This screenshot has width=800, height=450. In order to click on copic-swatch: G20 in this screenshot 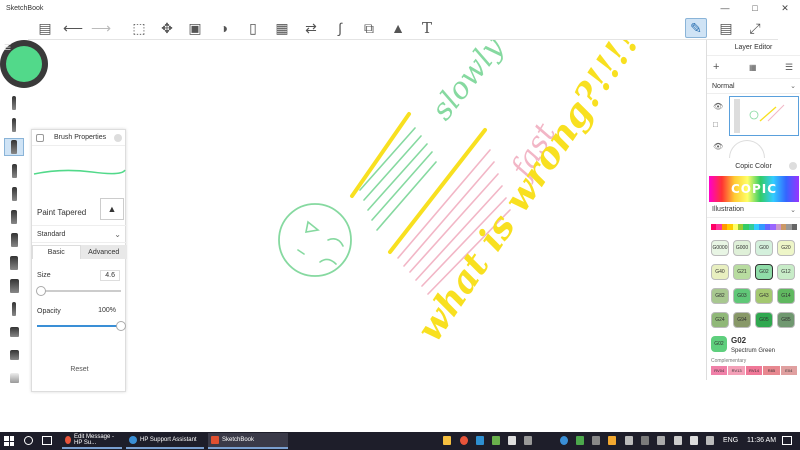, I will do `click(786, 248)`.